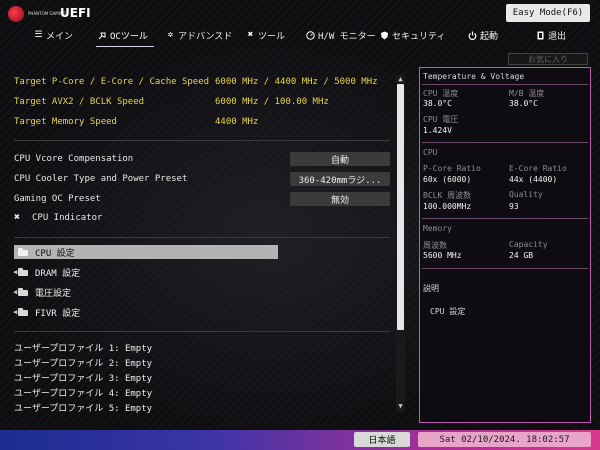 The image size is (600, 450). Describe the element at coordinates (53, 36) in the screenshot. I see `tab-main: ☰ メイン` at that location.